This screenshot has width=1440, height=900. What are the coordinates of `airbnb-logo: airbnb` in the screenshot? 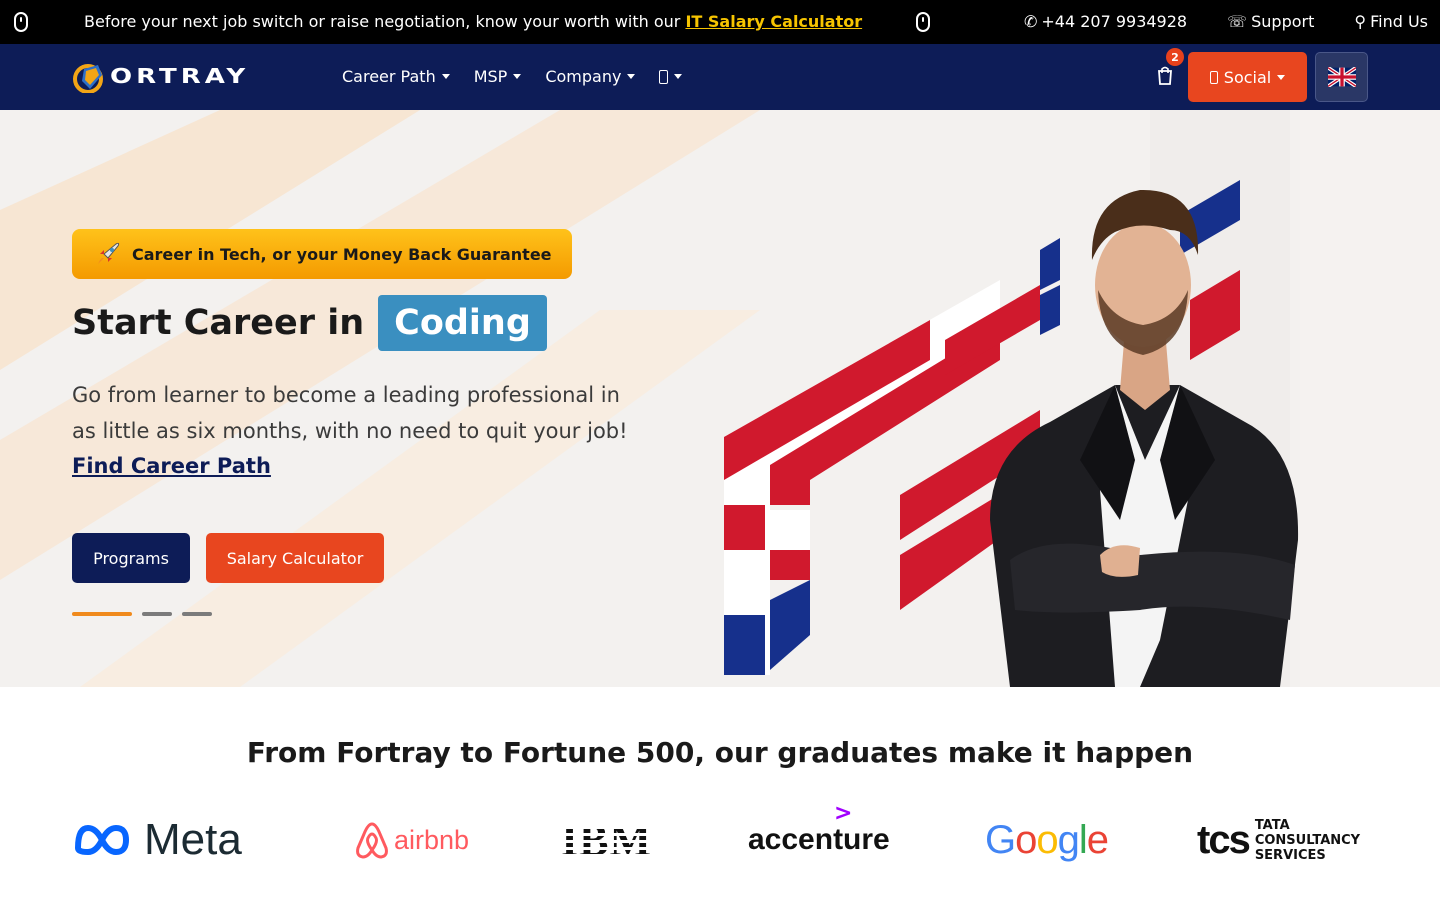 It's located at (414, 840).